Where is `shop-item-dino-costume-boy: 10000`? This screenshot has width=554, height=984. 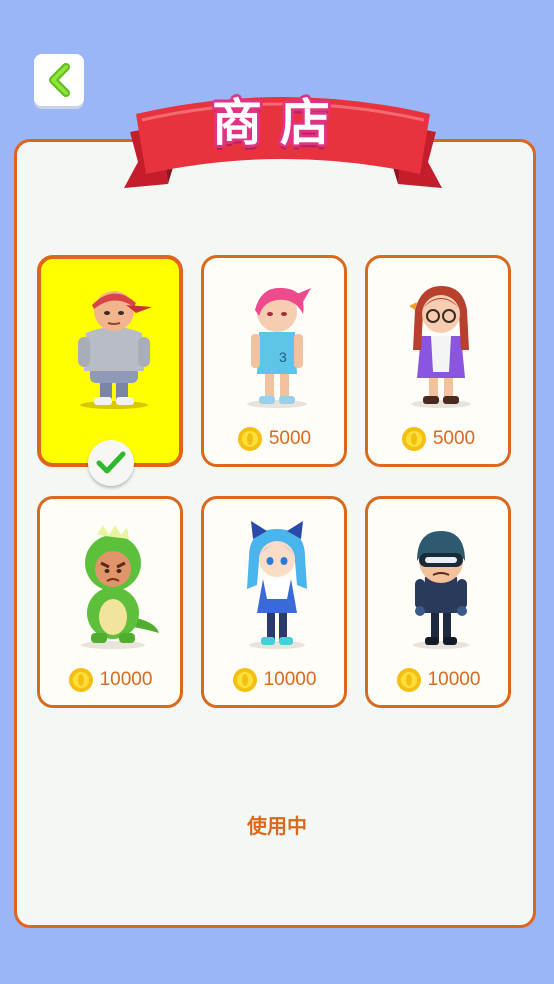
shop-item-dino-costume-boy: 10000 is located at coordinates (110, 602).